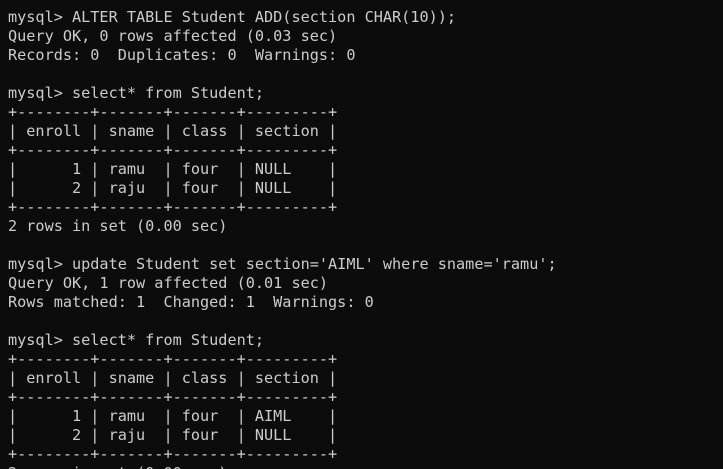 This screenshot has height=469, width=723. I want to click on terminal-line: Query OK, 0 rows affected (0.03 sec), so click(173, 36).